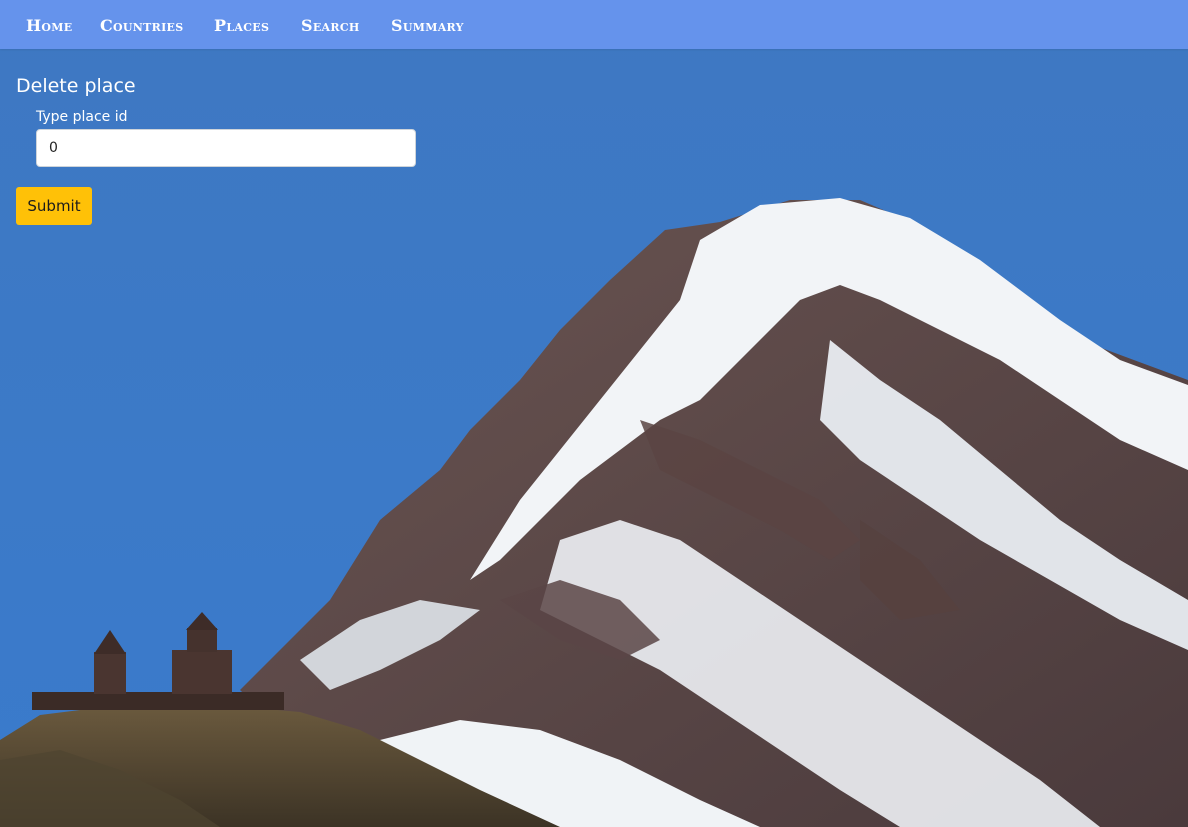 The image size is (1188, 827). Describe the element at coordinates (141, 24) in the screenshot. I see `nav-countries: Countries` at that location.